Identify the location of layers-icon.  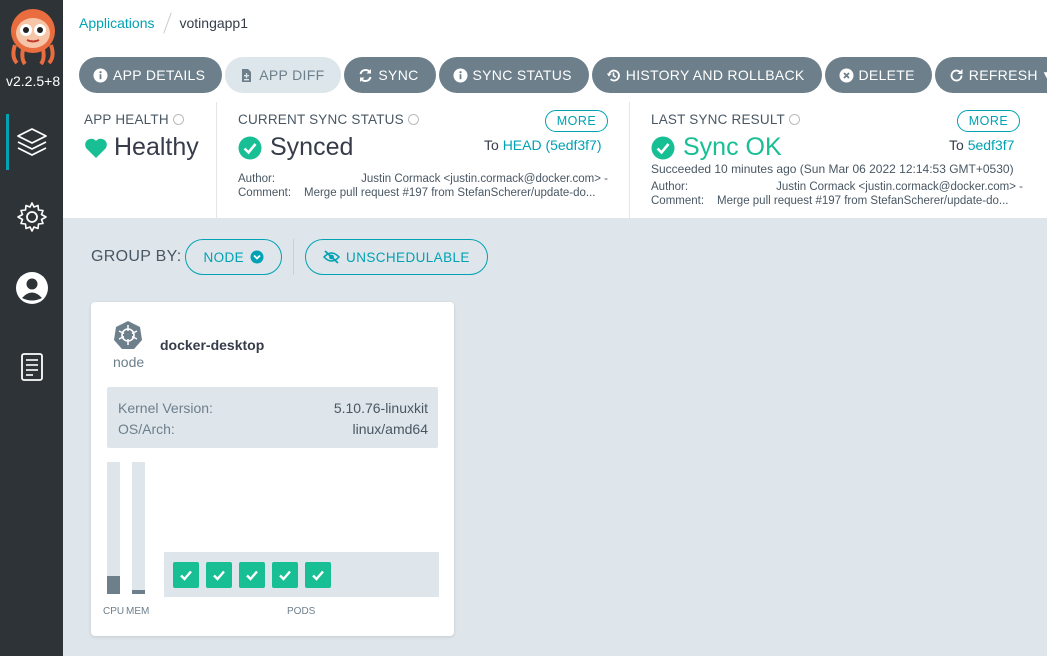
(31, 142).